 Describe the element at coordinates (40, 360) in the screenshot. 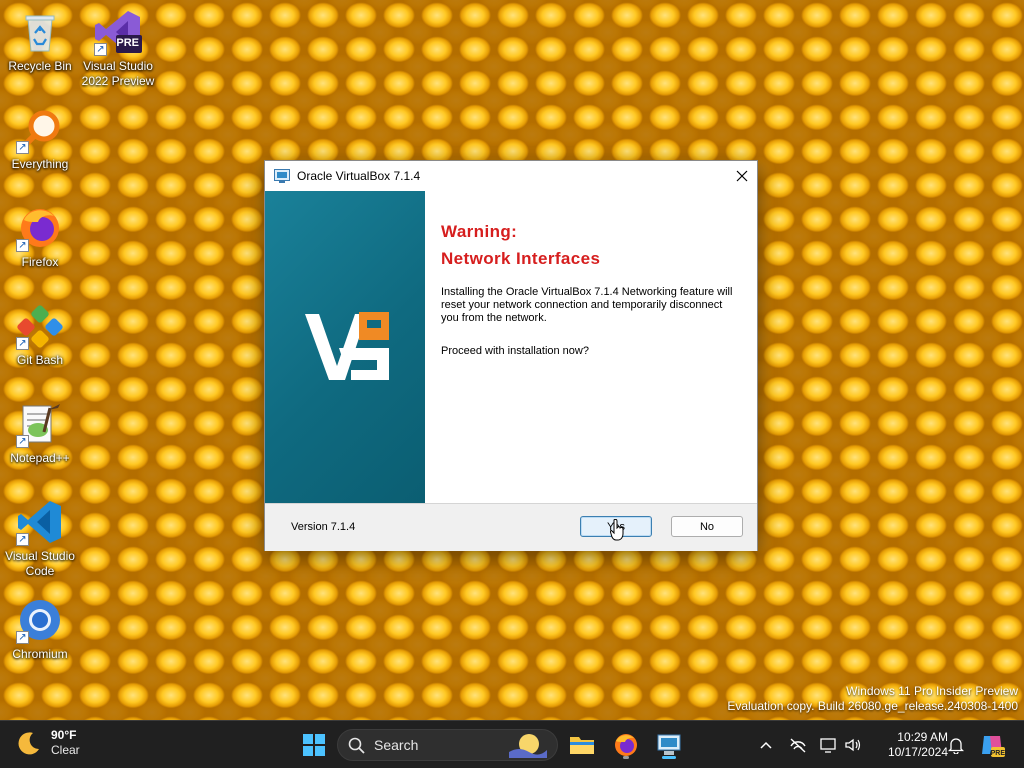

I see `desktop-icon-label: Git Bash` at that location.